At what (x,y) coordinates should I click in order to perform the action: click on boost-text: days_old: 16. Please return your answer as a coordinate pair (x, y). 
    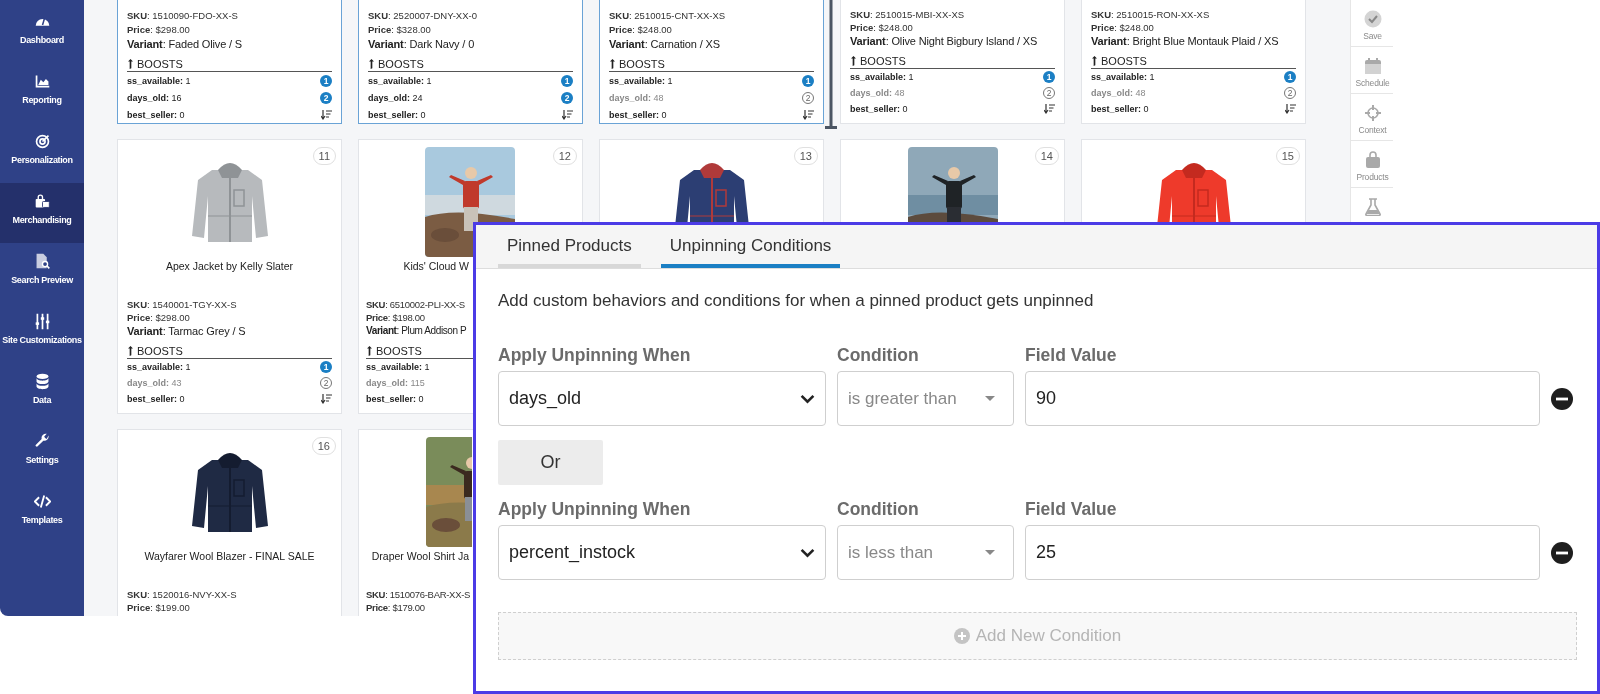
    Looking at the image, I should click on (154, 98).